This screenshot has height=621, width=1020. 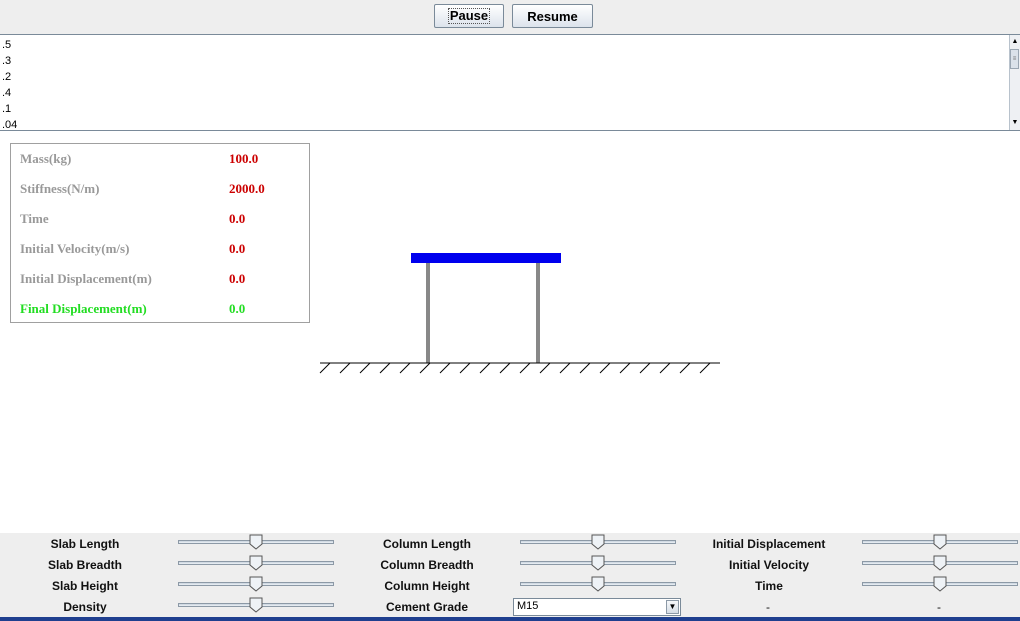 I want to click on initial-velocity-label: Initial Velocity(m/s), so click(x=75, y=248).